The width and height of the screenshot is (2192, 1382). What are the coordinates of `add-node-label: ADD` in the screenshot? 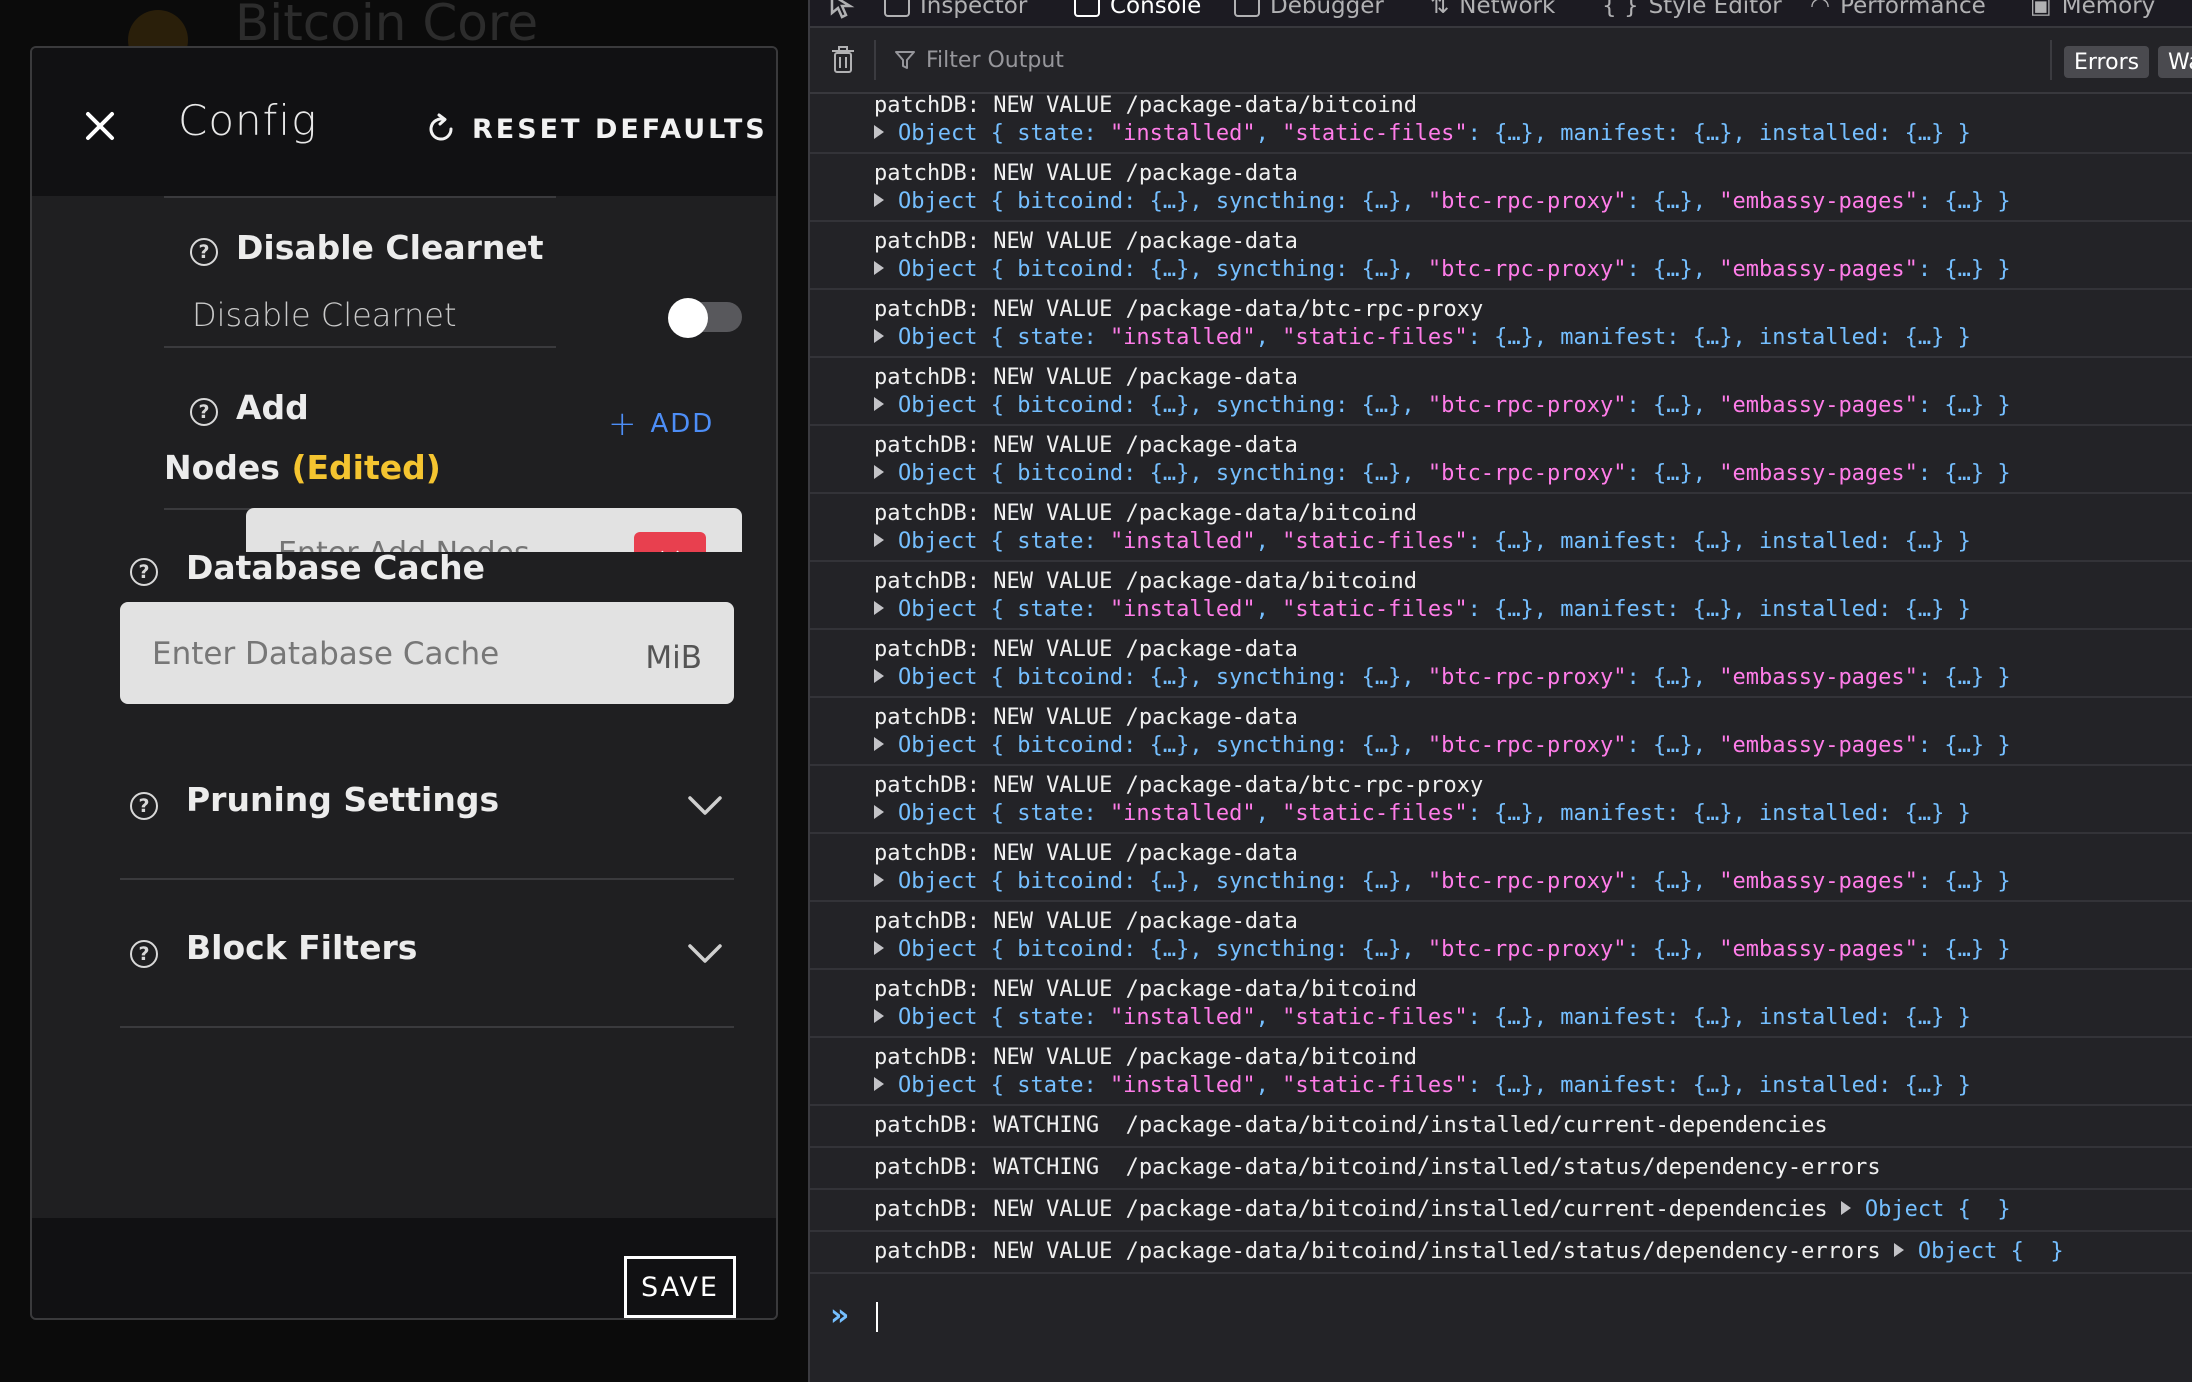 It's located at (682, 424).